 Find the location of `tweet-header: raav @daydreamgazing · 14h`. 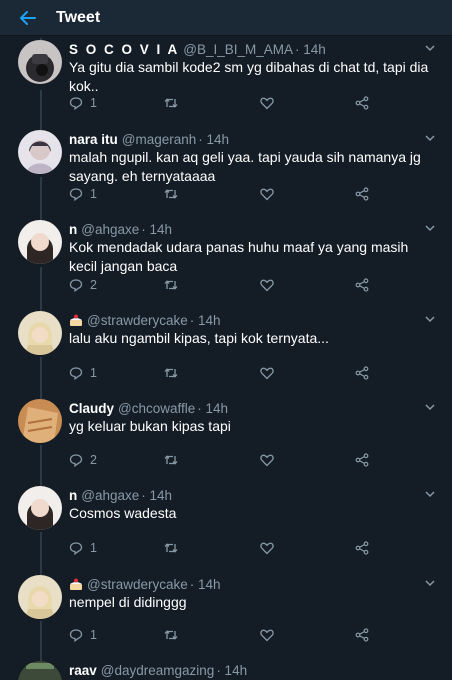

tweet-header: raav @daydreamgazing · 14h is located at coordinates (158, 670).